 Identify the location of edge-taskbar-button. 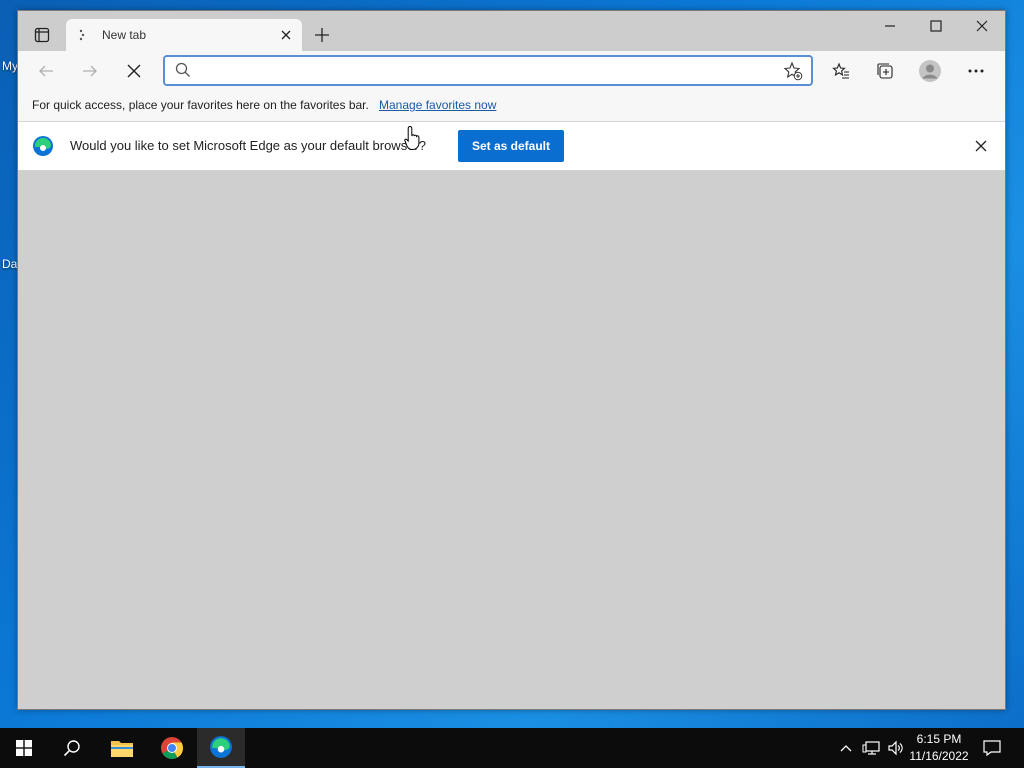
(221, 748).